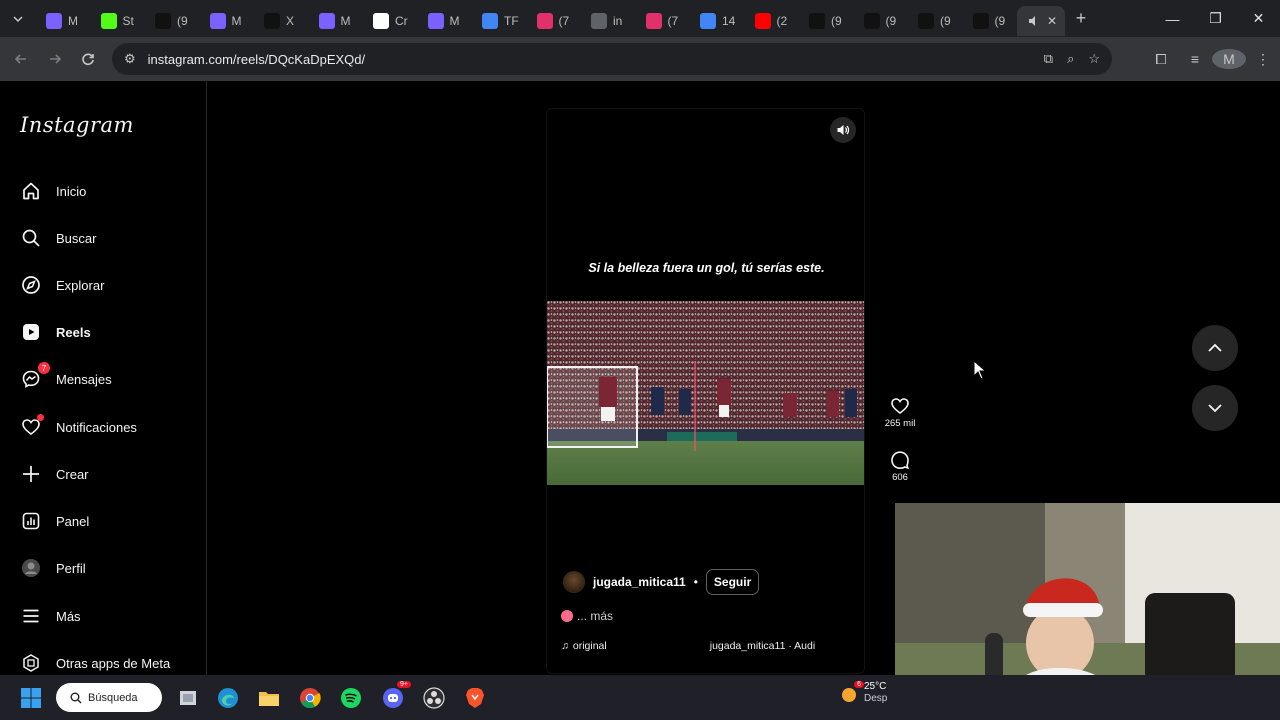 The width and height of the screenshot is (1280, 720). I want to click on browser-tab: 14, so click(717, 21).